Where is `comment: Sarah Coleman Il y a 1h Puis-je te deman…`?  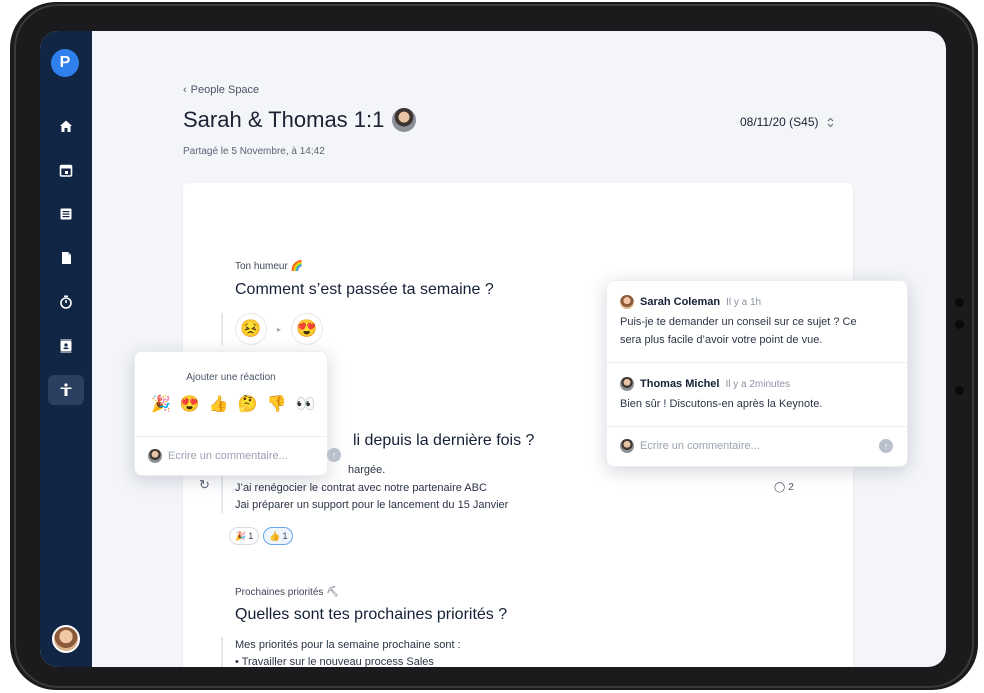
comment: Sarah Coleman Il y a 1h Puis-je te deman… is located at coordinates (738, 322).